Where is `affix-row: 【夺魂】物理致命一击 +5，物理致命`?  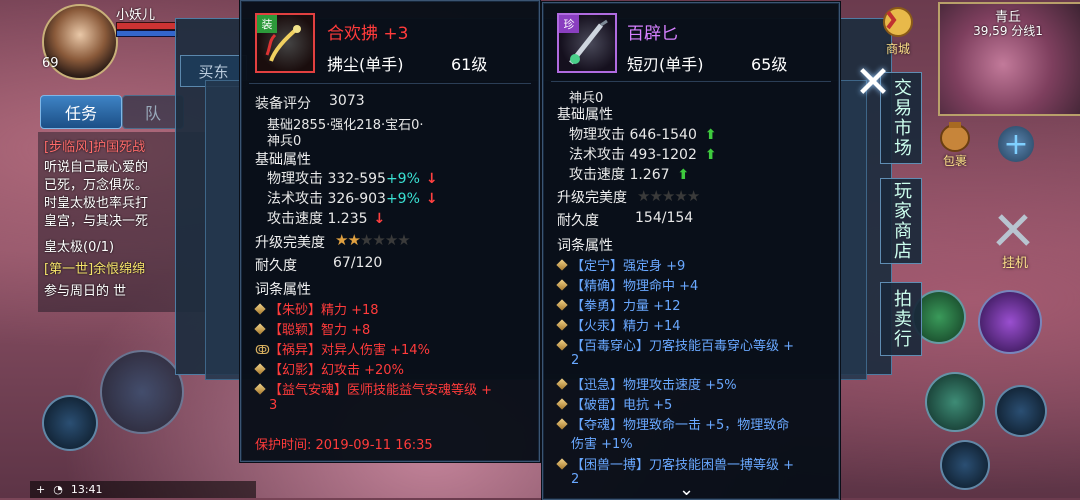
affix-row: 【夺魂】物理致命一击 +5，物理致命 is located at coordinates (672, 423).